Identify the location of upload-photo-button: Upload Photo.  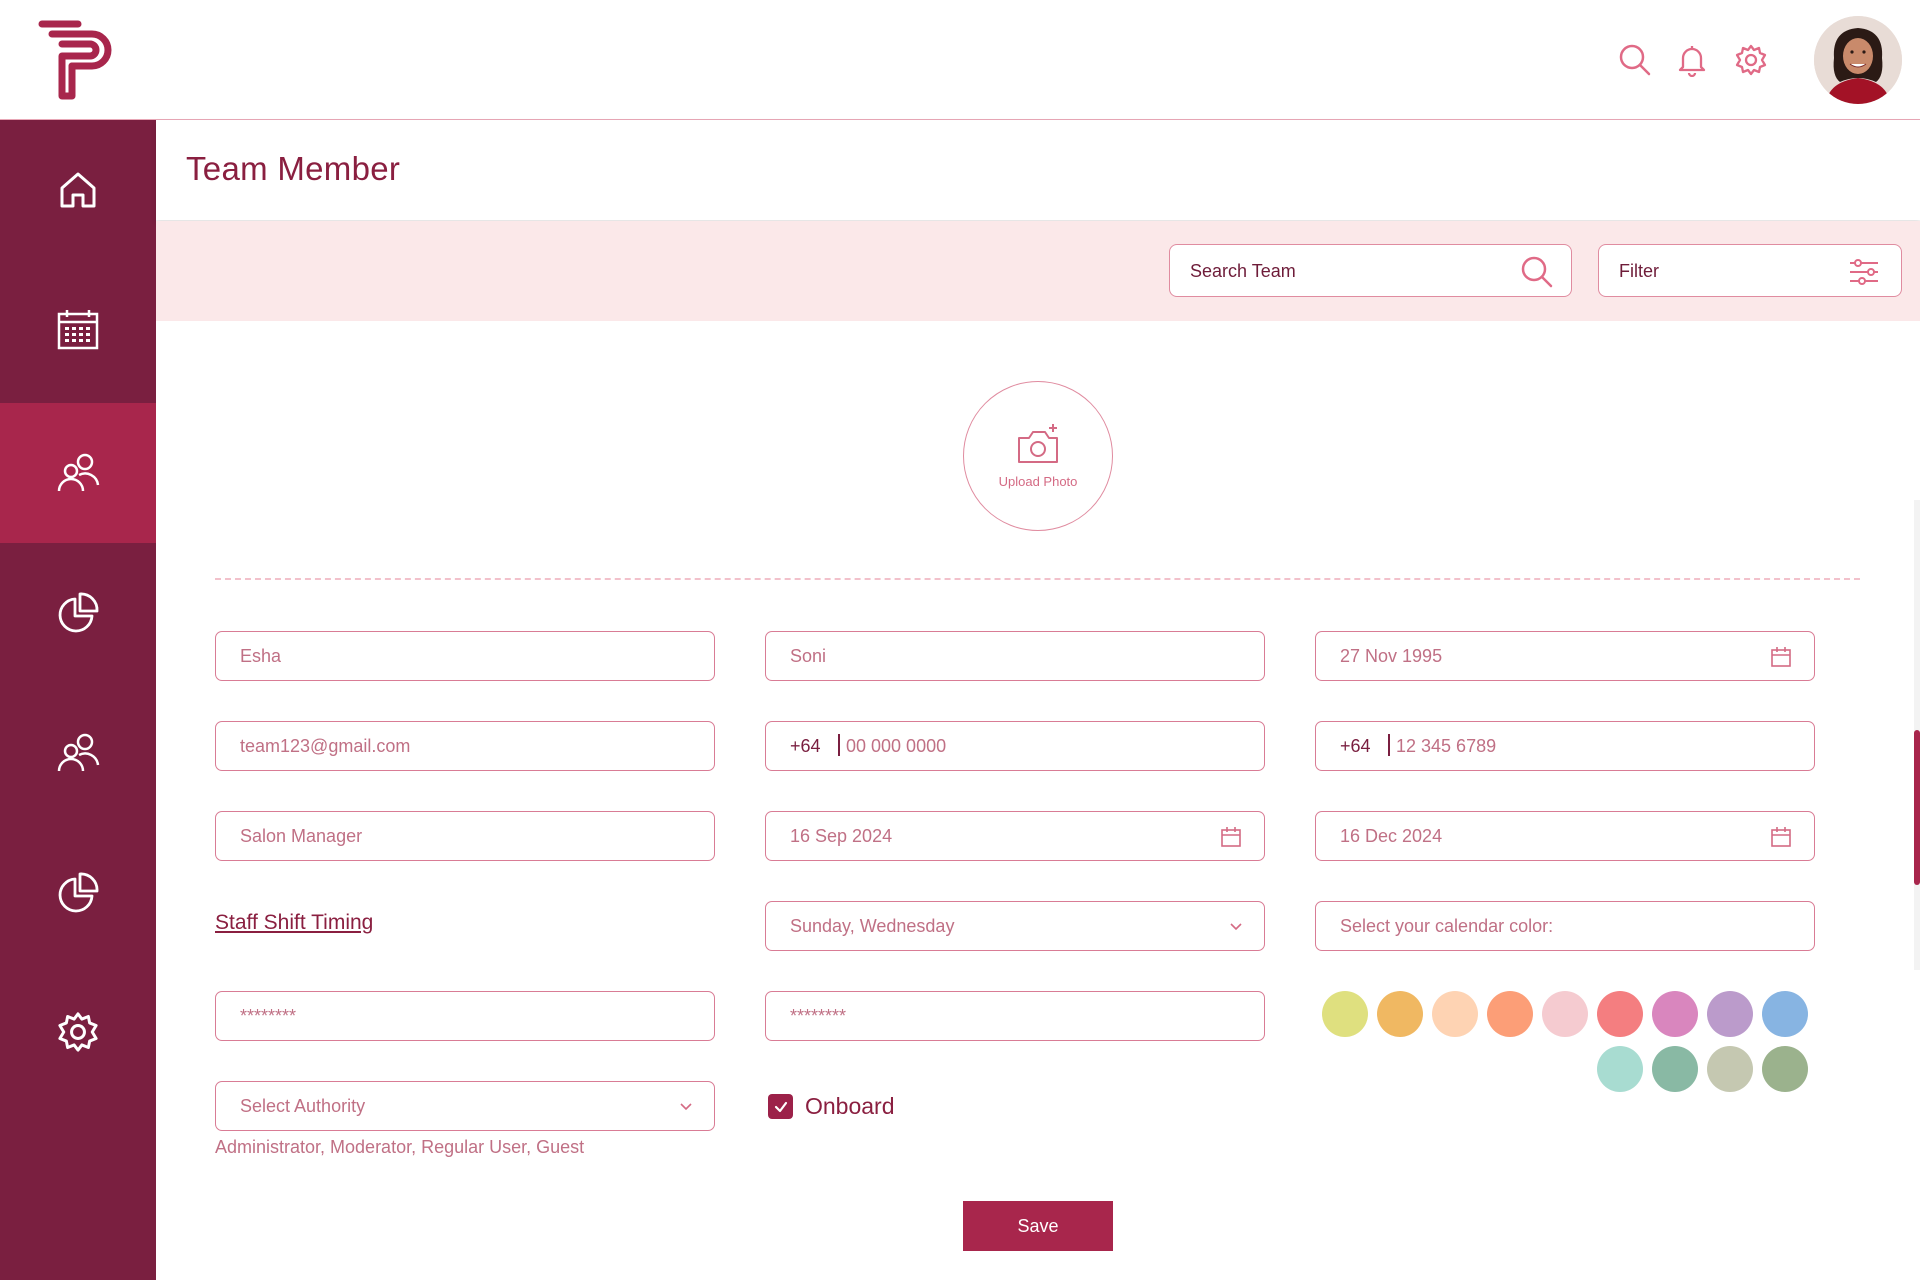
(1038, 456).